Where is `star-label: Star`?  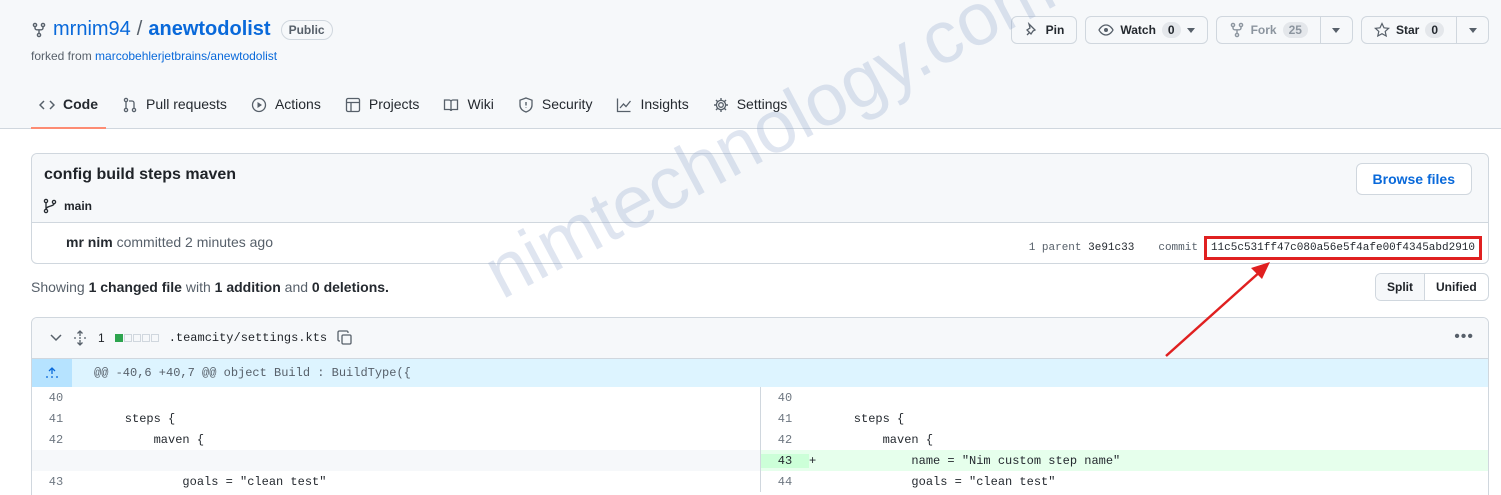 star-label: Star is located at coordinates (1407, 30).